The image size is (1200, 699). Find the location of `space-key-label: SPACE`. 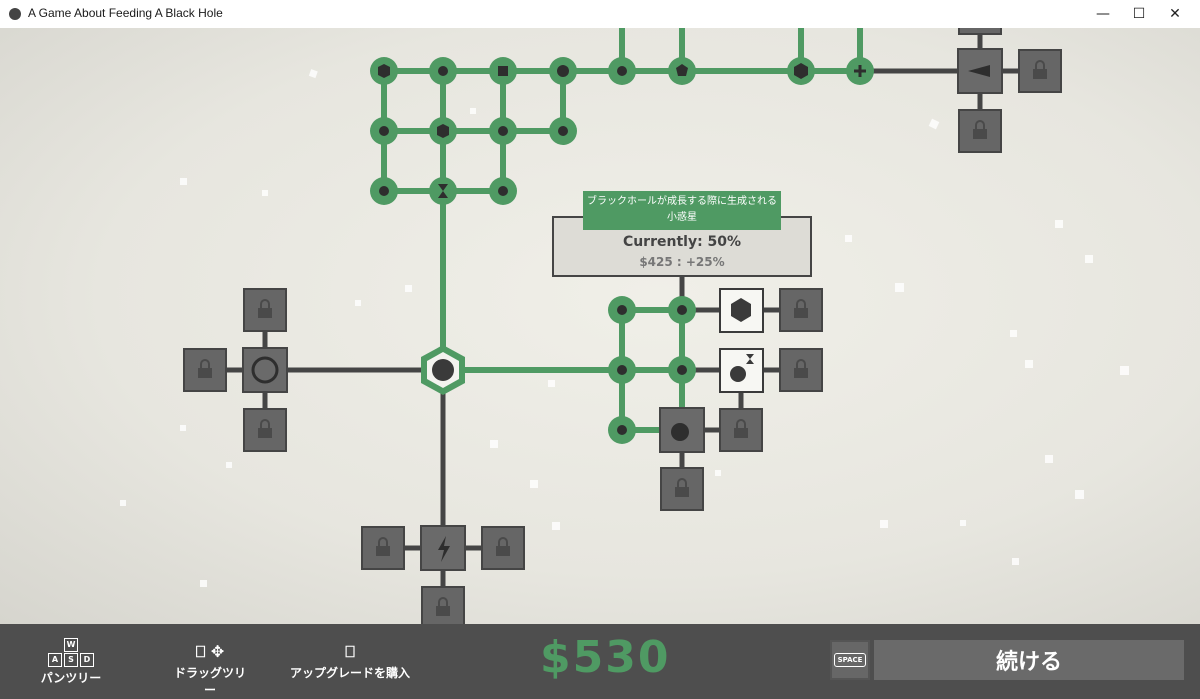

space-key-label: SPACE is located at coordinates (850, 660).